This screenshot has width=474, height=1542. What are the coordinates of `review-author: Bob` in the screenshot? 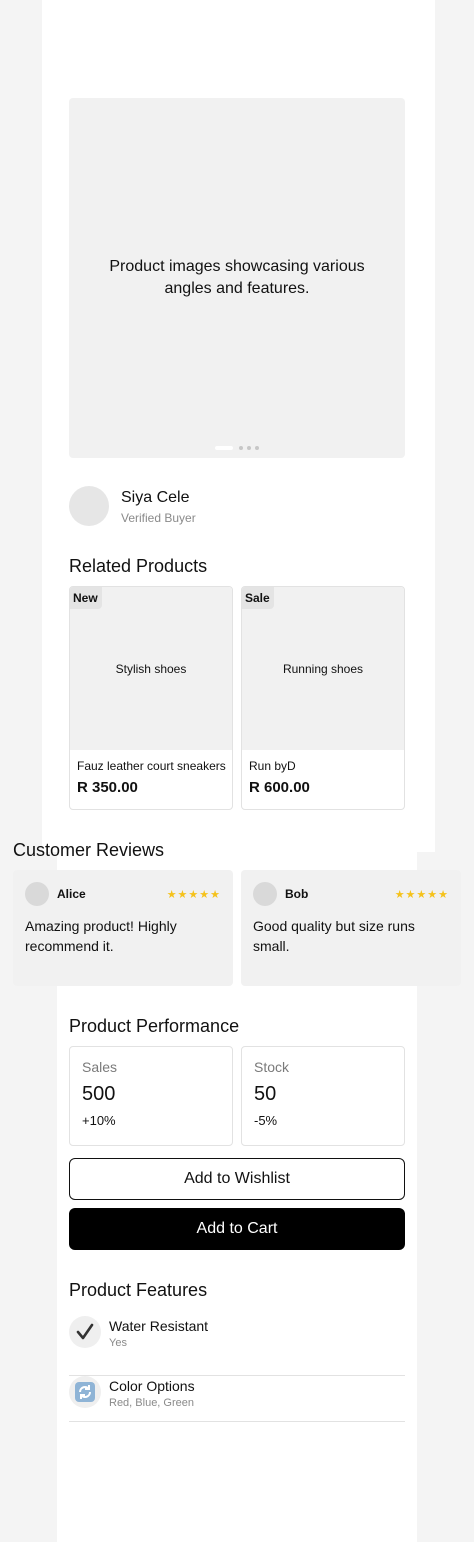 It's located at (297, 894).